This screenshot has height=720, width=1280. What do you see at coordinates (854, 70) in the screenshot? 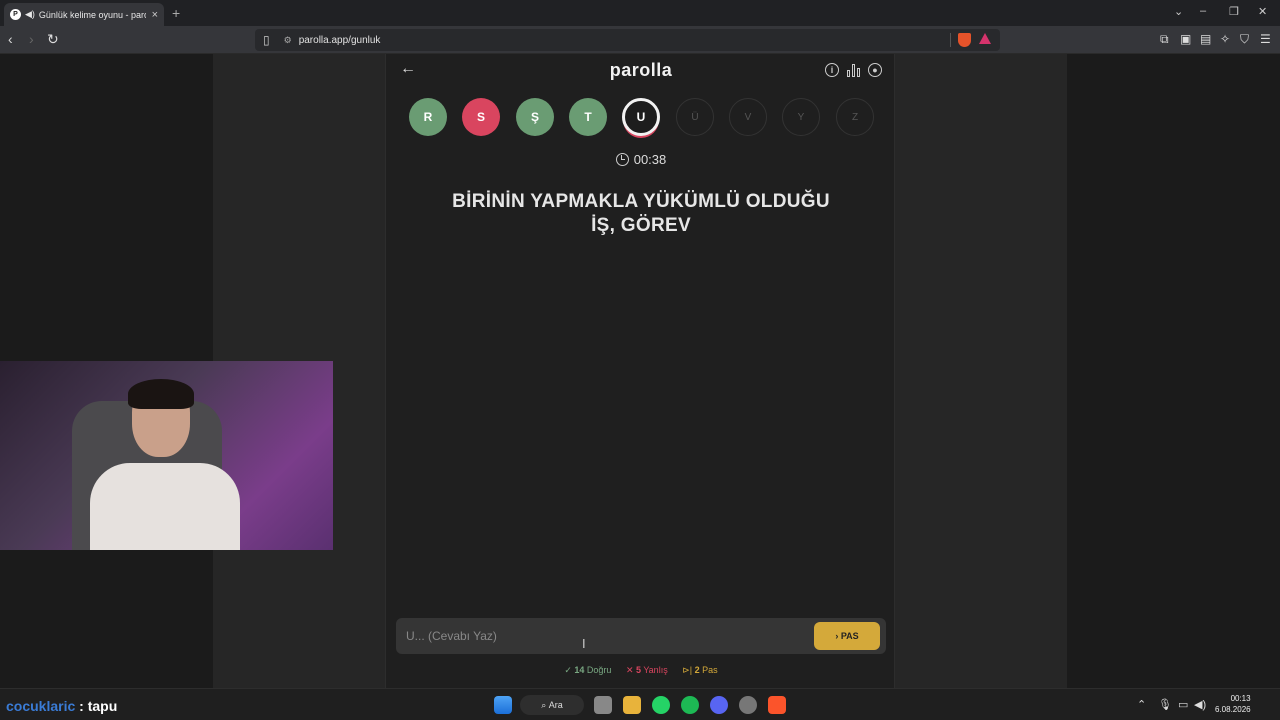
I see `stats-chart-icon` at bounding box center [854, 70].